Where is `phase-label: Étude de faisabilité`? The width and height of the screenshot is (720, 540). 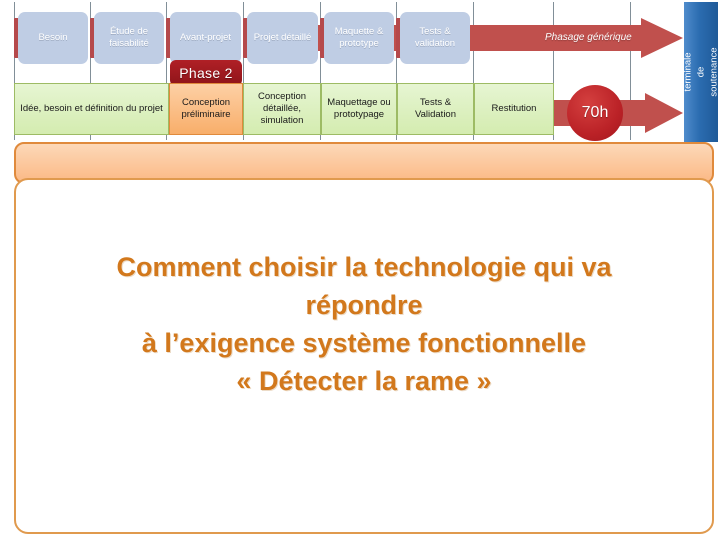
phase-label: Étude de faisabilité is located at coordinates (129, 37).